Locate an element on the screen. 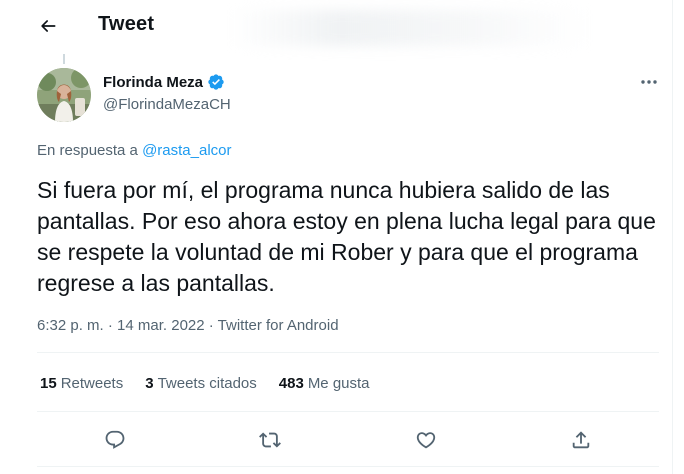 The width and height of the screenshot is (684, 474). engagement-stats: 15 Retweets 3 Tweets citados 483 Me gusta is located at coordinates (216, 383).